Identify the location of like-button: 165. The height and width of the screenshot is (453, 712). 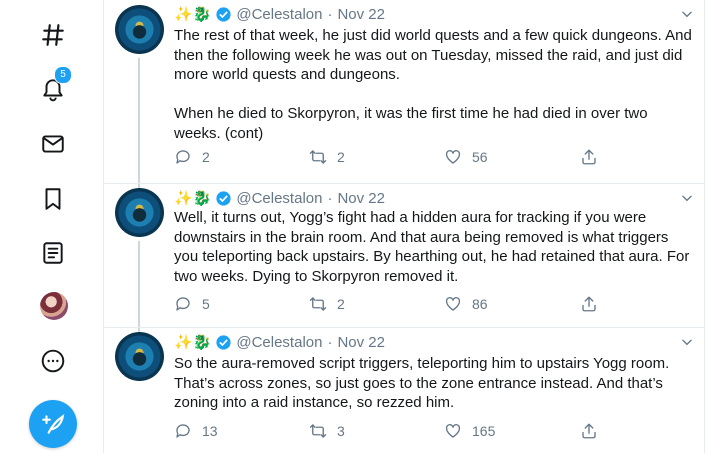
(469, 431).